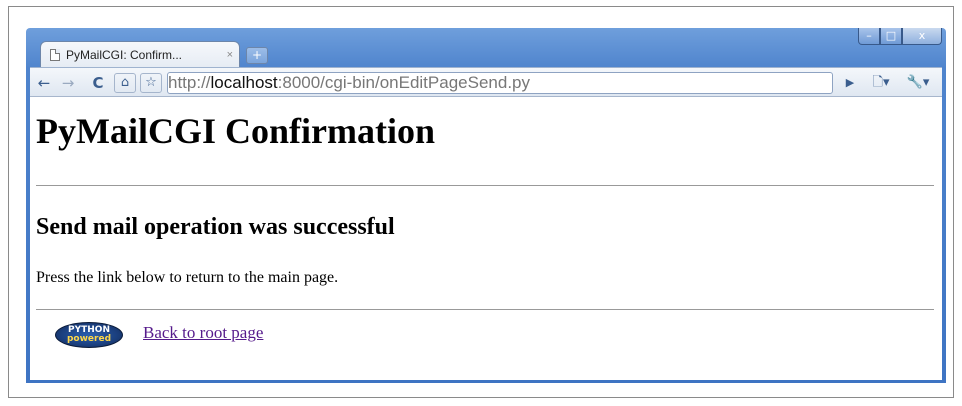  I want to click on home-icon: ⌂, so click(125, 83).